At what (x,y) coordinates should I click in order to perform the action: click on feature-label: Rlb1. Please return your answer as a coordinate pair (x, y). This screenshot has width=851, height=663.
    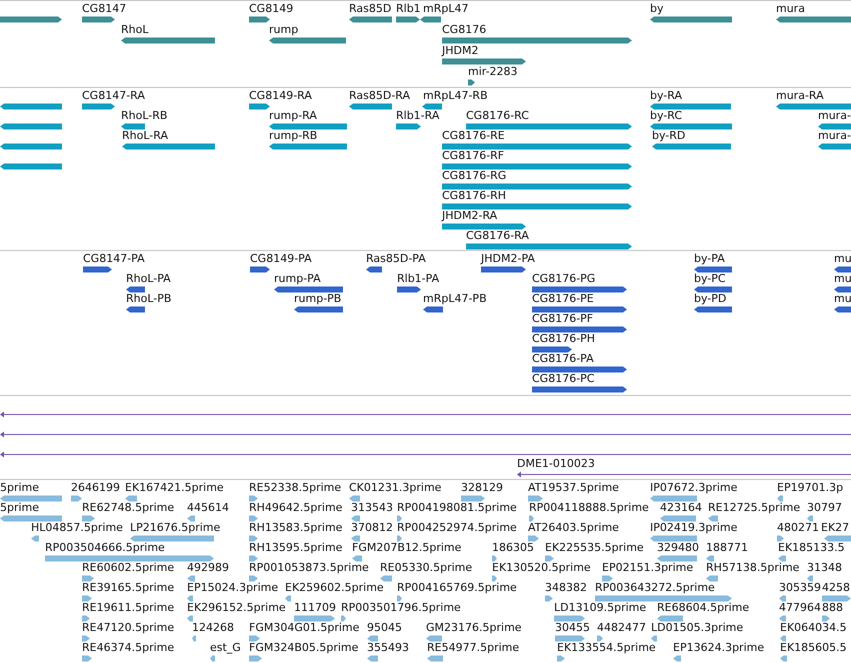
    Looking at the image, I should click on (408, 9).